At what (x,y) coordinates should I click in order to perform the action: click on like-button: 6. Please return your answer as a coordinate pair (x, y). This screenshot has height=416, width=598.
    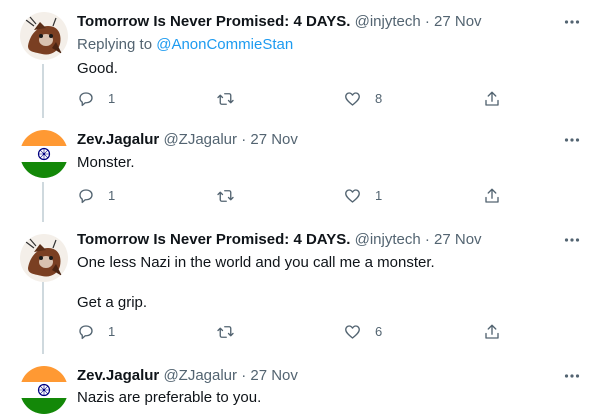
    Looking at the image, I should click on (362, 332).